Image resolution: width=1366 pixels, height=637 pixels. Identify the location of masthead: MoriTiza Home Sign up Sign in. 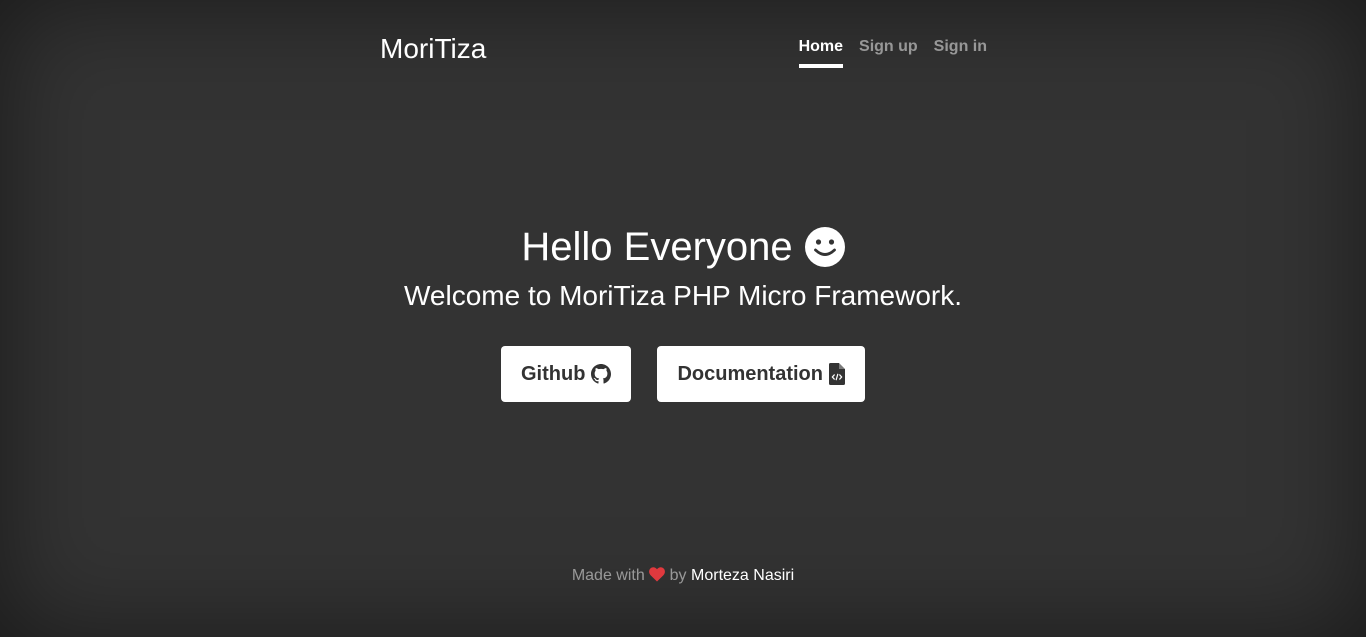
(683, 40).